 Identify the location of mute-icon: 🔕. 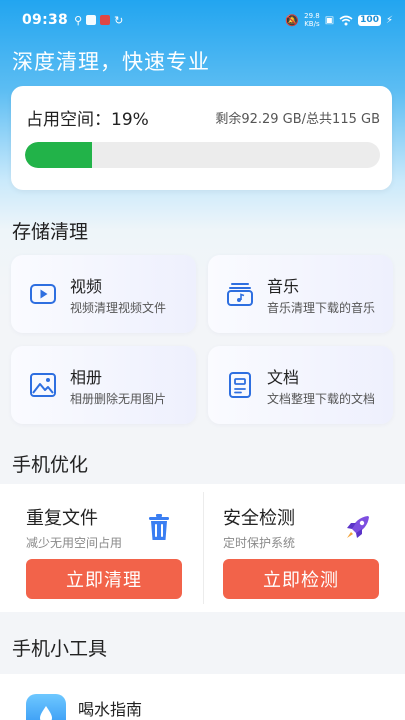
(292, 20).